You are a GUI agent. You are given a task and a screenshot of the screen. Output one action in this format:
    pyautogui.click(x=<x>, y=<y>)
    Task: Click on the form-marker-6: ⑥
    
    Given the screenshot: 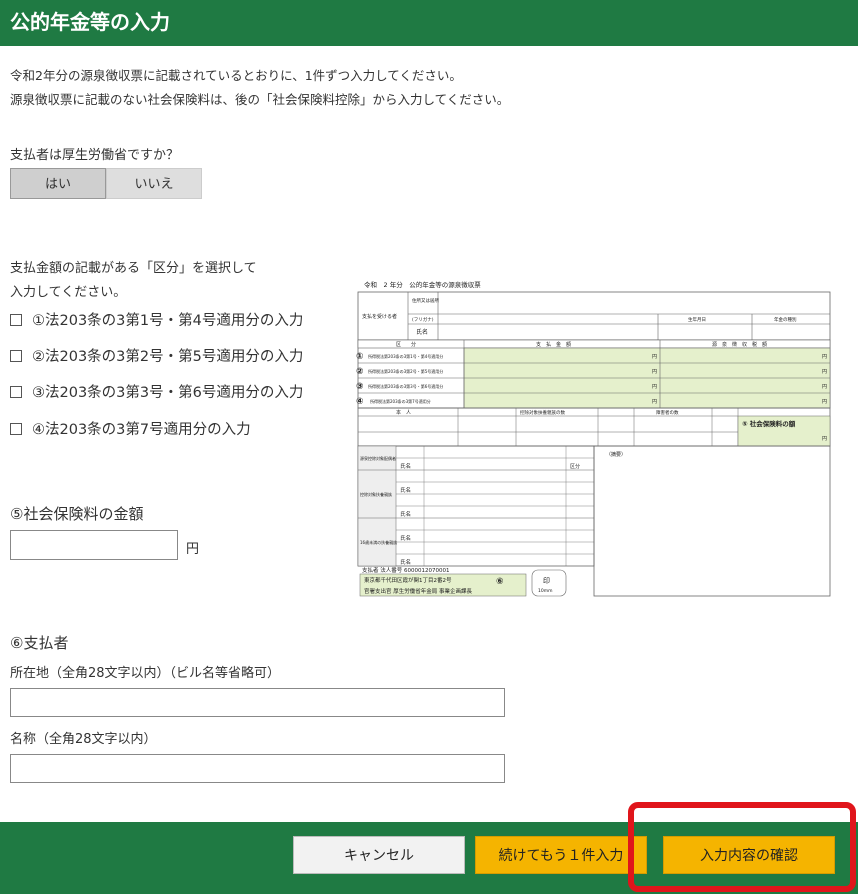 What is the action you would take?
    pyautogui.click(x=500, y=582)
    